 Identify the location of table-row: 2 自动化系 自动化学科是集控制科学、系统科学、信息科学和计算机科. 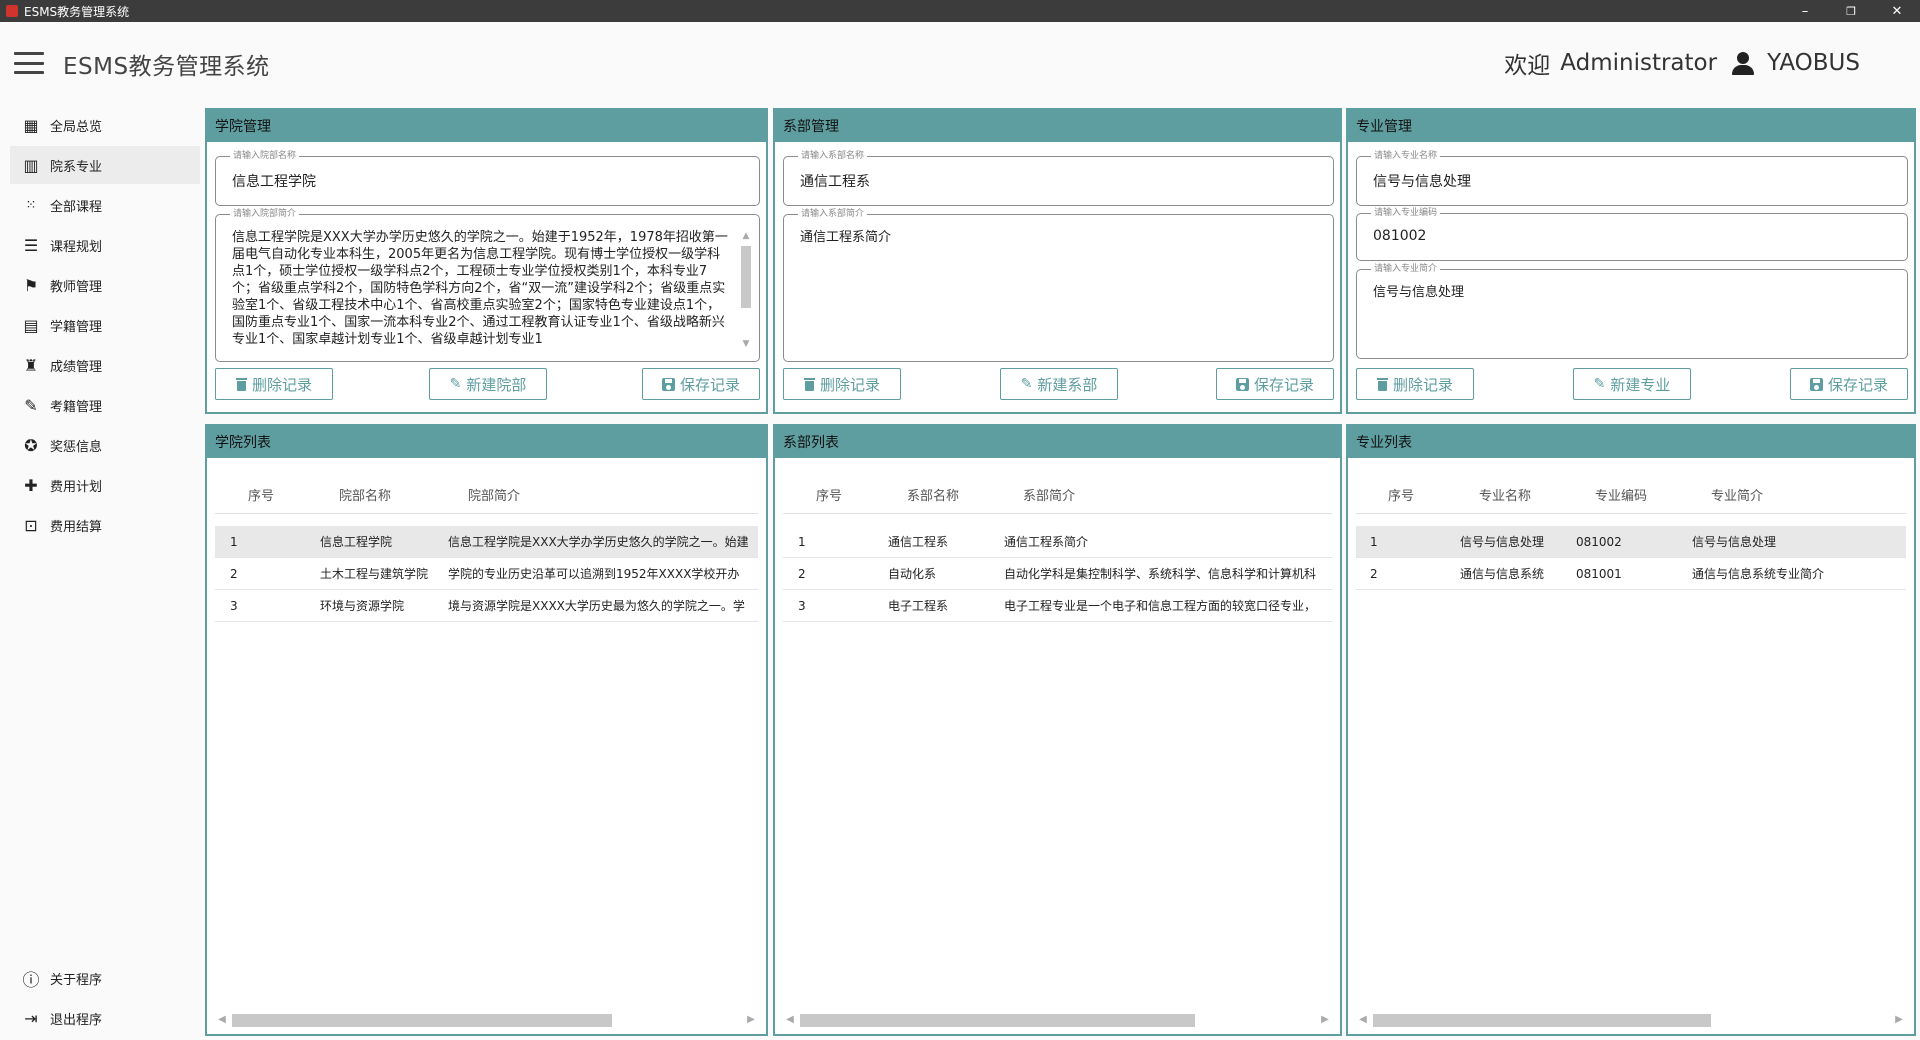
(1057, 574).